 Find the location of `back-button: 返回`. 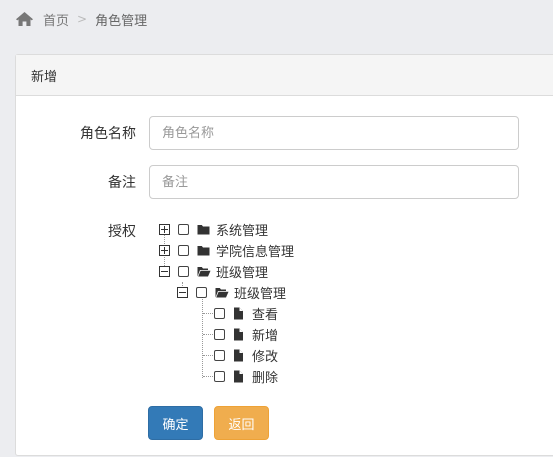

back-button: 返回 is located at coordinates (241, 423).